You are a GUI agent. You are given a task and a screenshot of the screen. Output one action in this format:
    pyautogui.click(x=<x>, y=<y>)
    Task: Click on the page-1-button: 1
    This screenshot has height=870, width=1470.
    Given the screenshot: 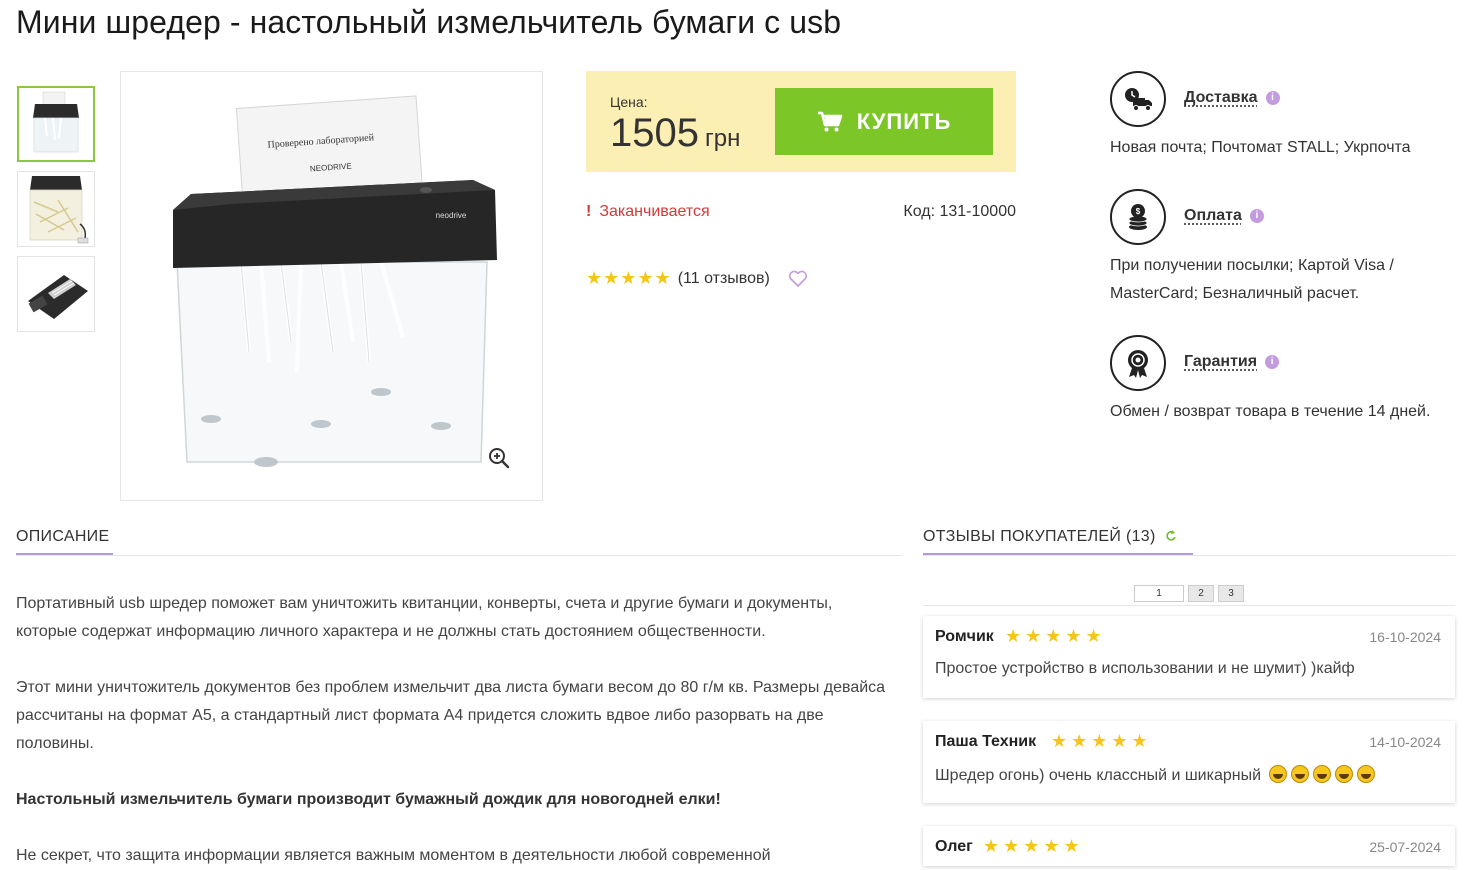 What is the action you would take?
    pyautogui.click(x=1159, y=593)
    